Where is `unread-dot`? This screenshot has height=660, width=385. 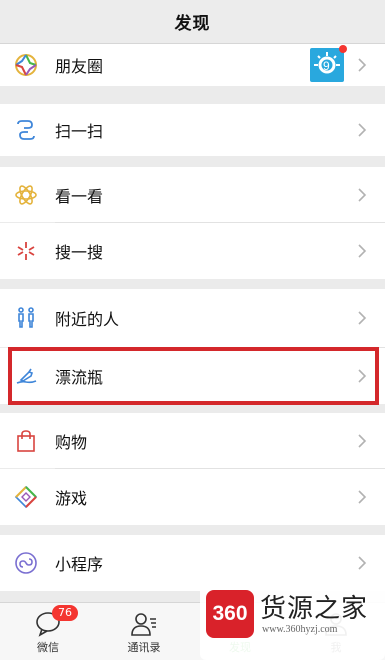 unread-dot is located at coordinates (343, 49).